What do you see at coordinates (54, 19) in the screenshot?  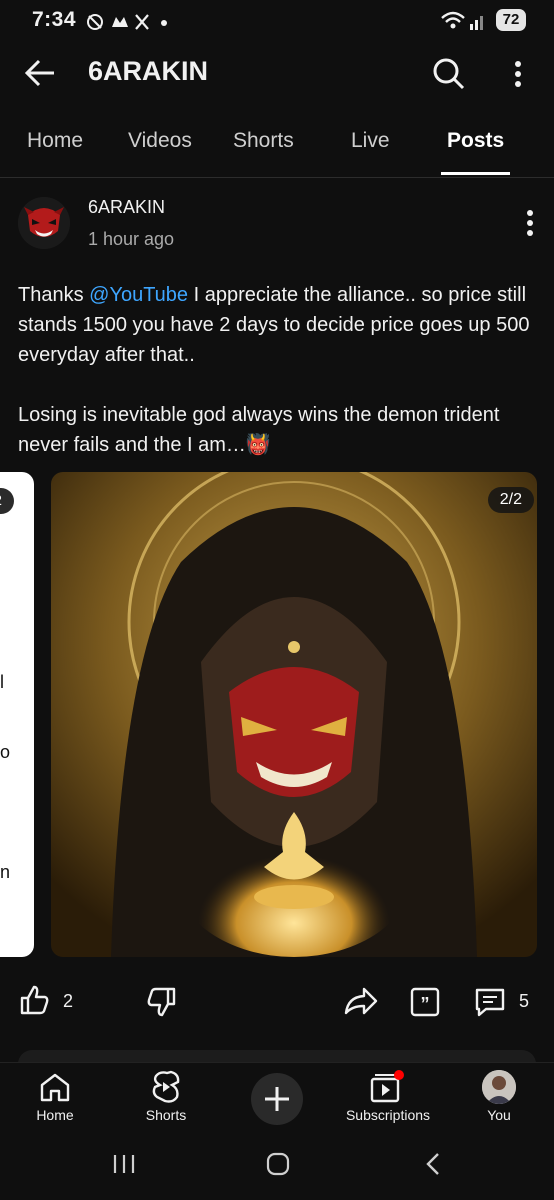 I see `status-time: 7:34` at bounding box center [54, 19].